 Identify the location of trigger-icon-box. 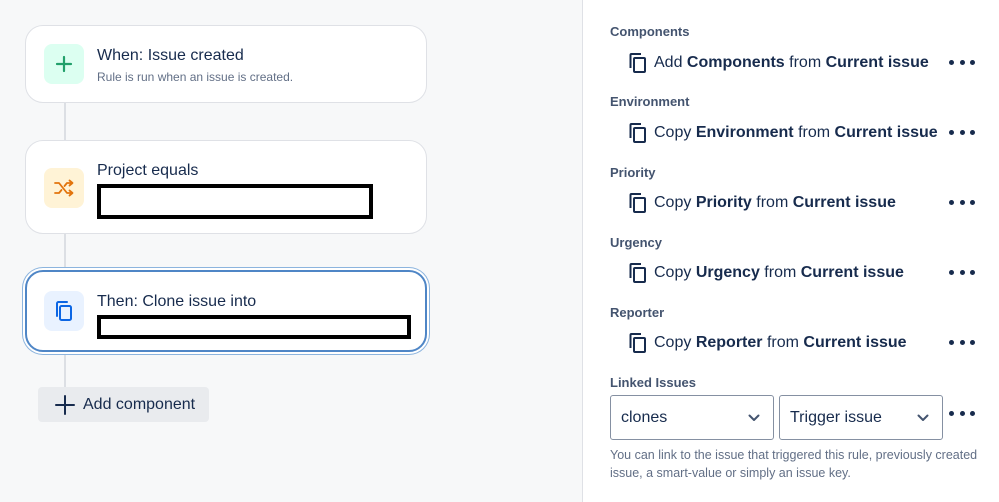
(64, 64).